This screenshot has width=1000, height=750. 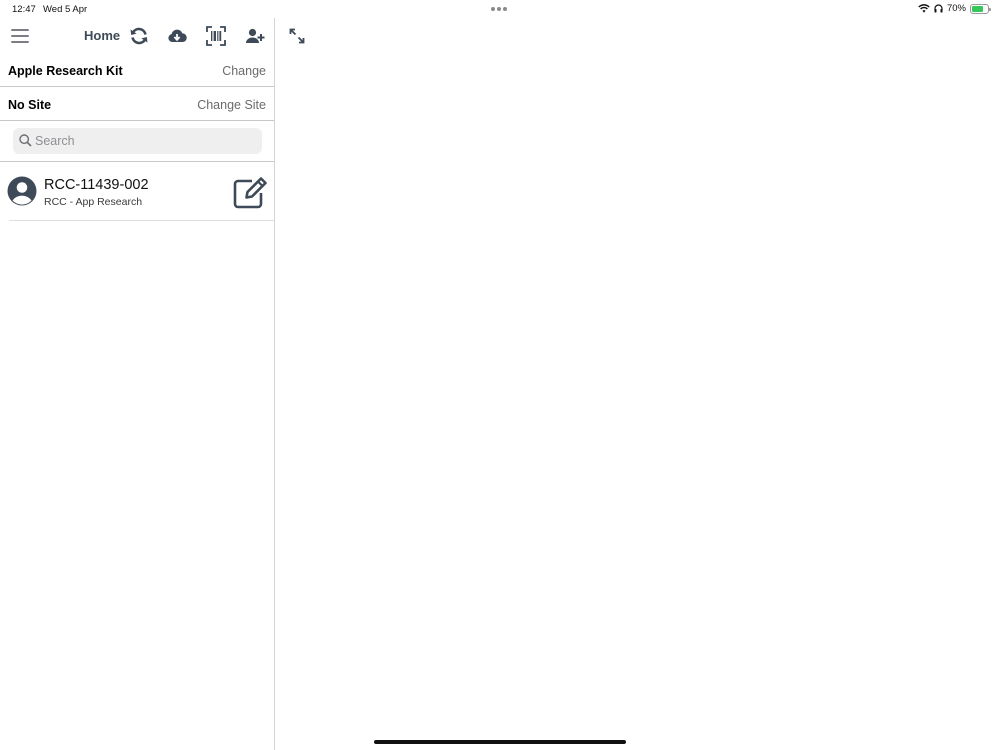 I want to click on headphones-icon, so click(x=938, y=8).